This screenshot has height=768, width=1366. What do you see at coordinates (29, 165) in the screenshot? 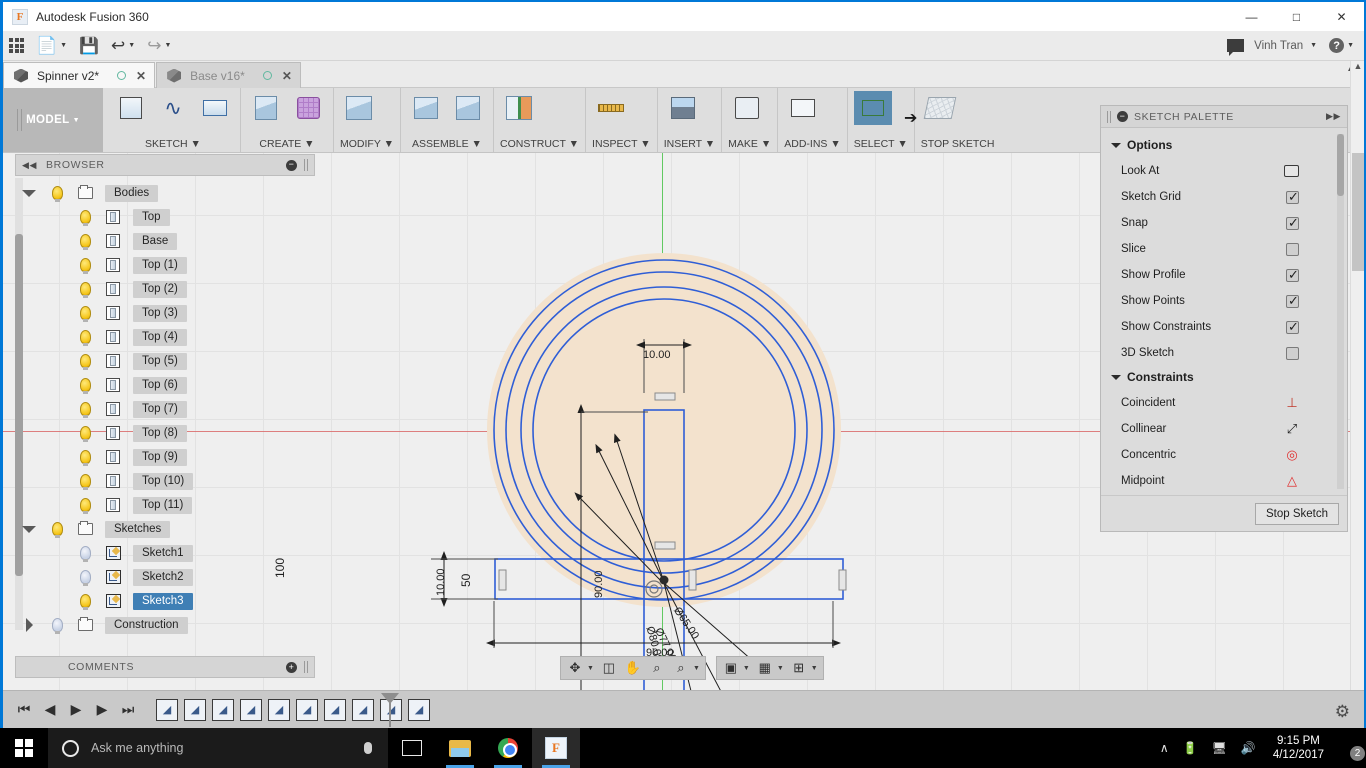
I see `collapse-left-icon: ◀◀` at bounding box center [29, 165].